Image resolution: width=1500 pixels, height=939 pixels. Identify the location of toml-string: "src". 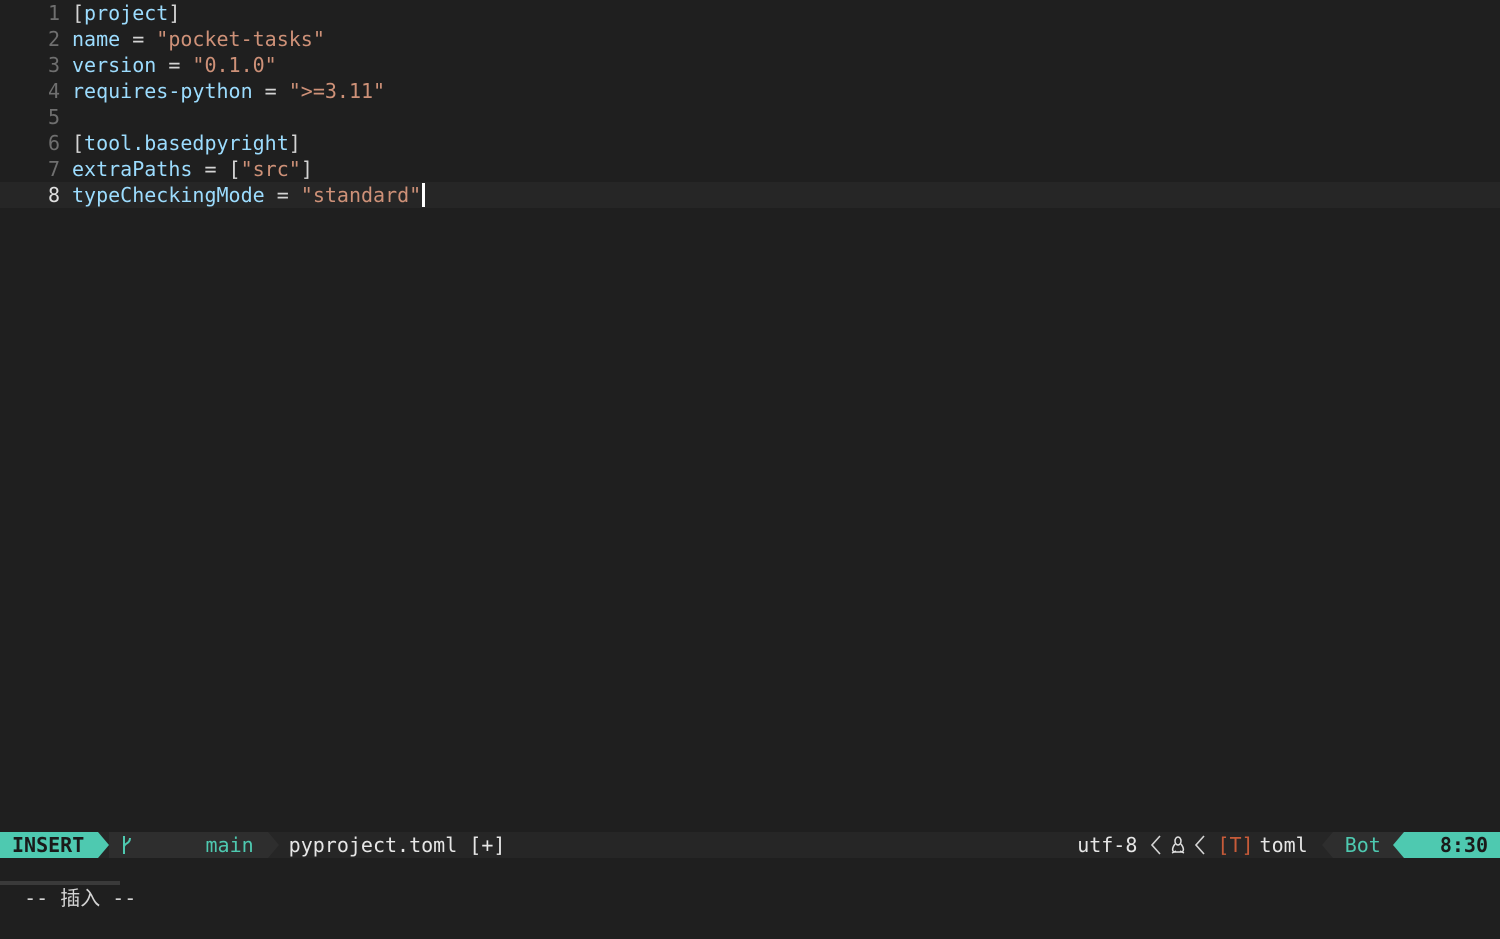
(270, 169).